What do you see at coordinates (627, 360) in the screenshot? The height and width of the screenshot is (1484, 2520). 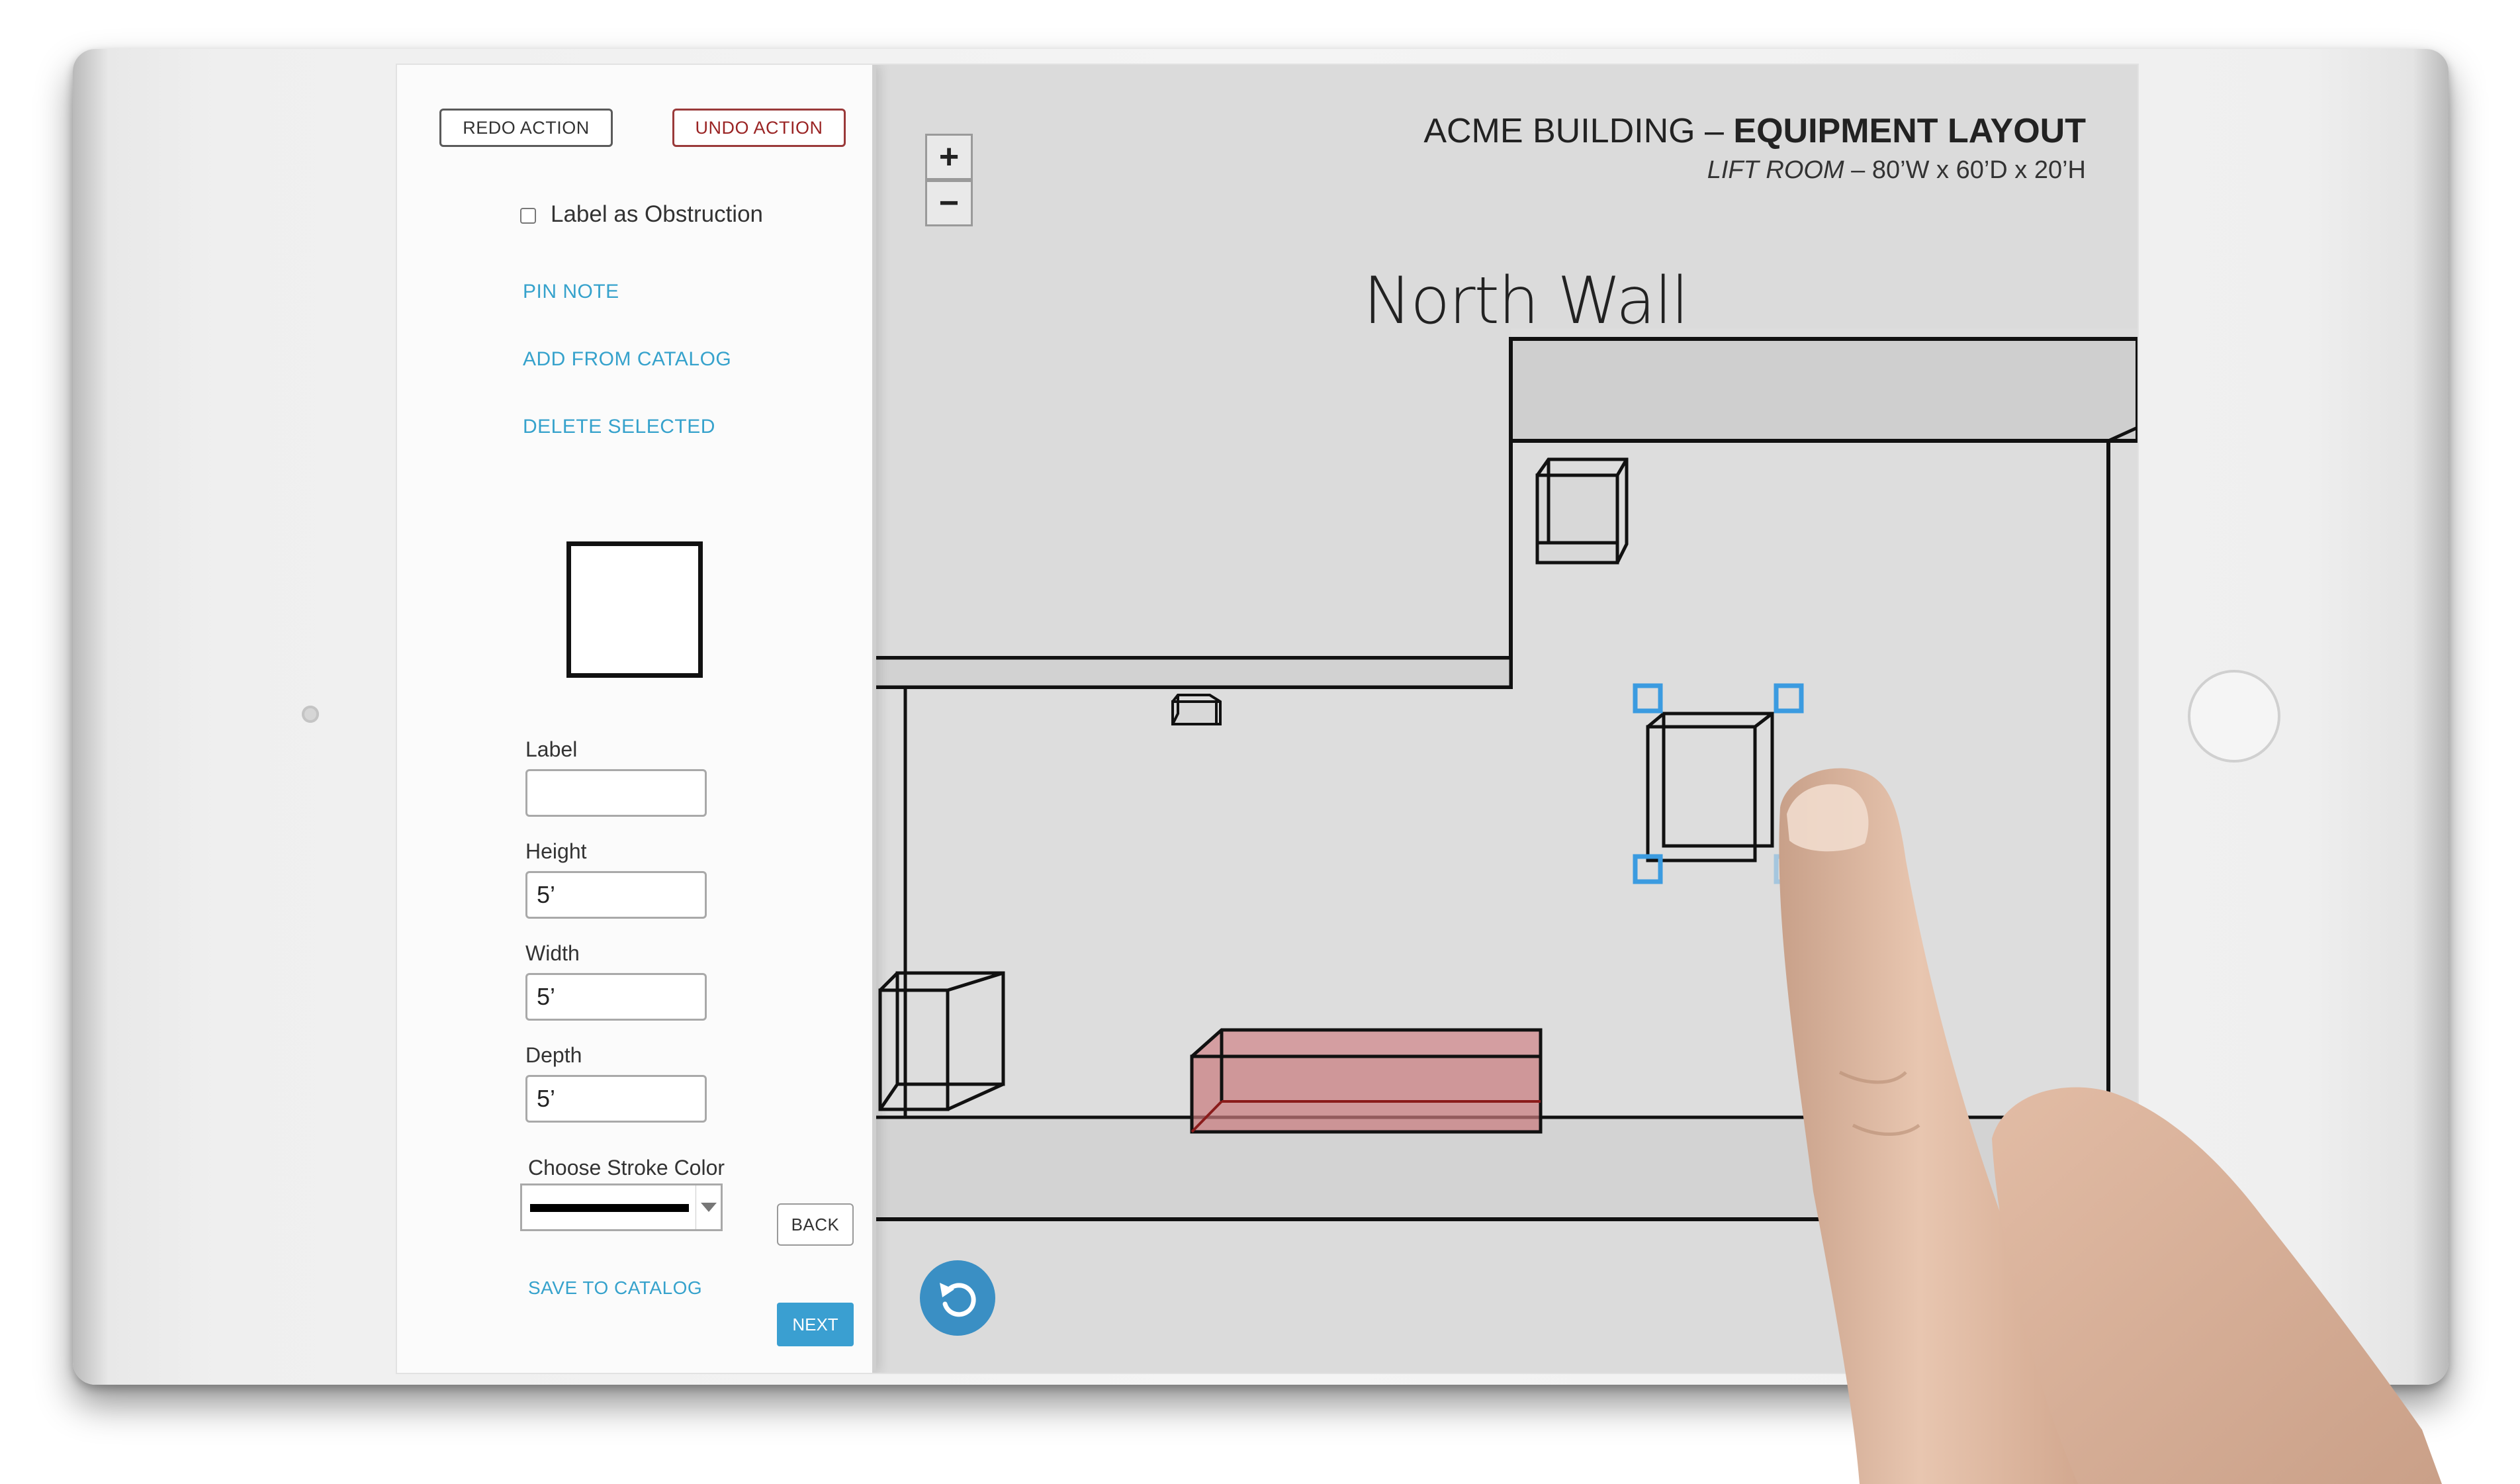 I see `add-from-catalog-link: ADD FROM CATALOG` at bounding box center [627, 360].